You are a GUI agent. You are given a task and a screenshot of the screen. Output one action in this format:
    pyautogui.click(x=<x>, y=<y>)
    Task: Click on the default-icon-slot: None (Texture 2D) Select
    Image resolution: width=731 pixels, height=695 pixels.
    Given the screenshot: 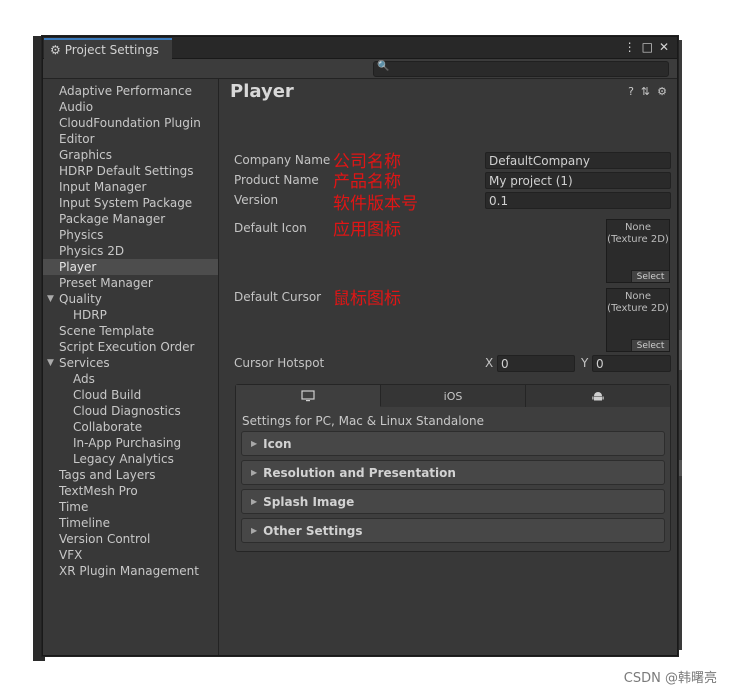 What is the action you would take?
    pyautogui.click(x=638, y=251)
    